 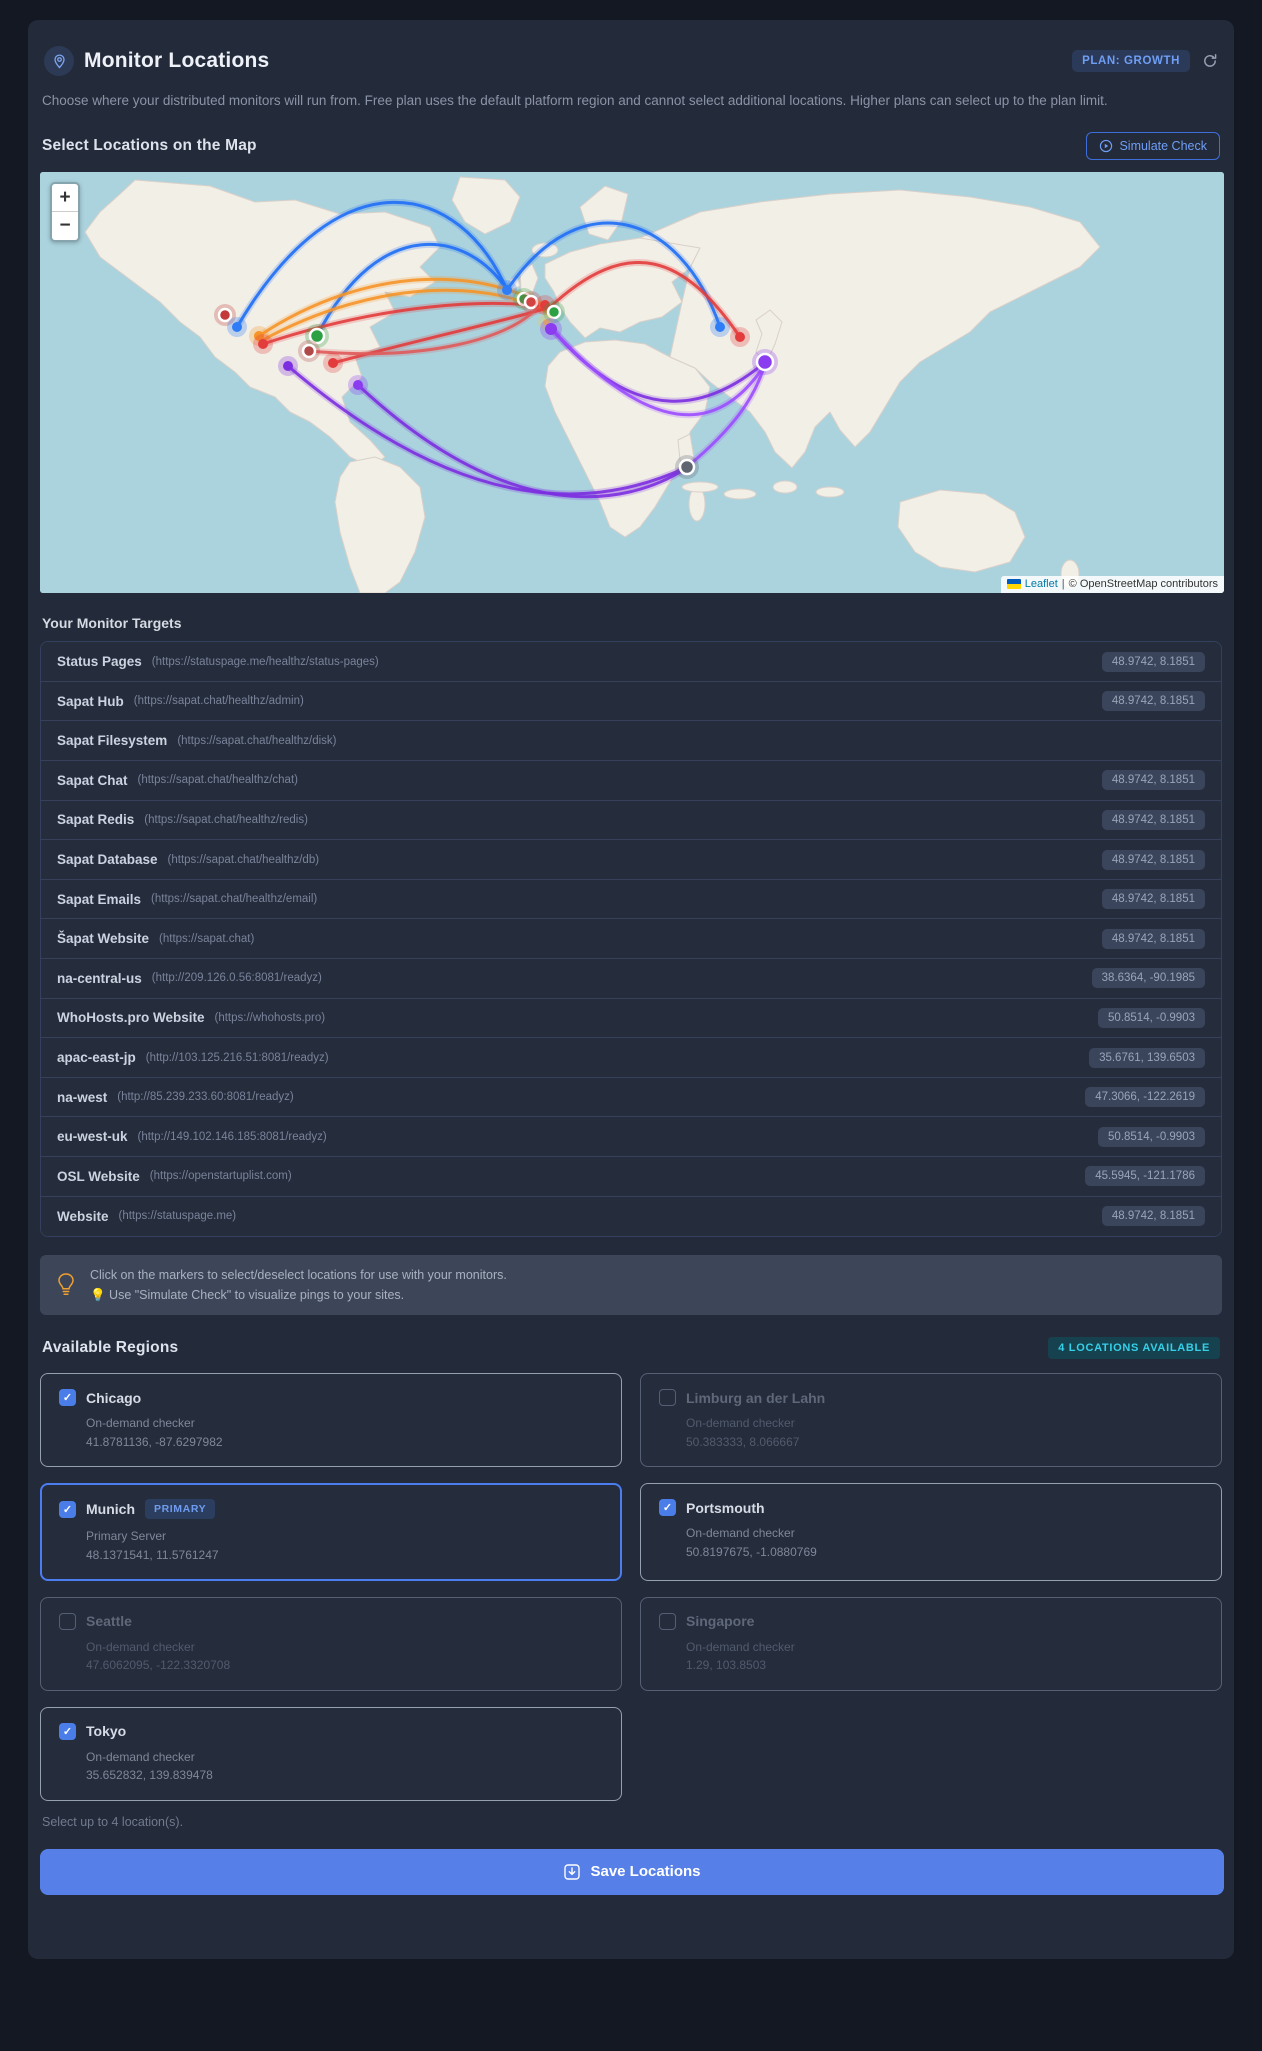 I want to click on marker-stlouis, so click(x=333, y=363).